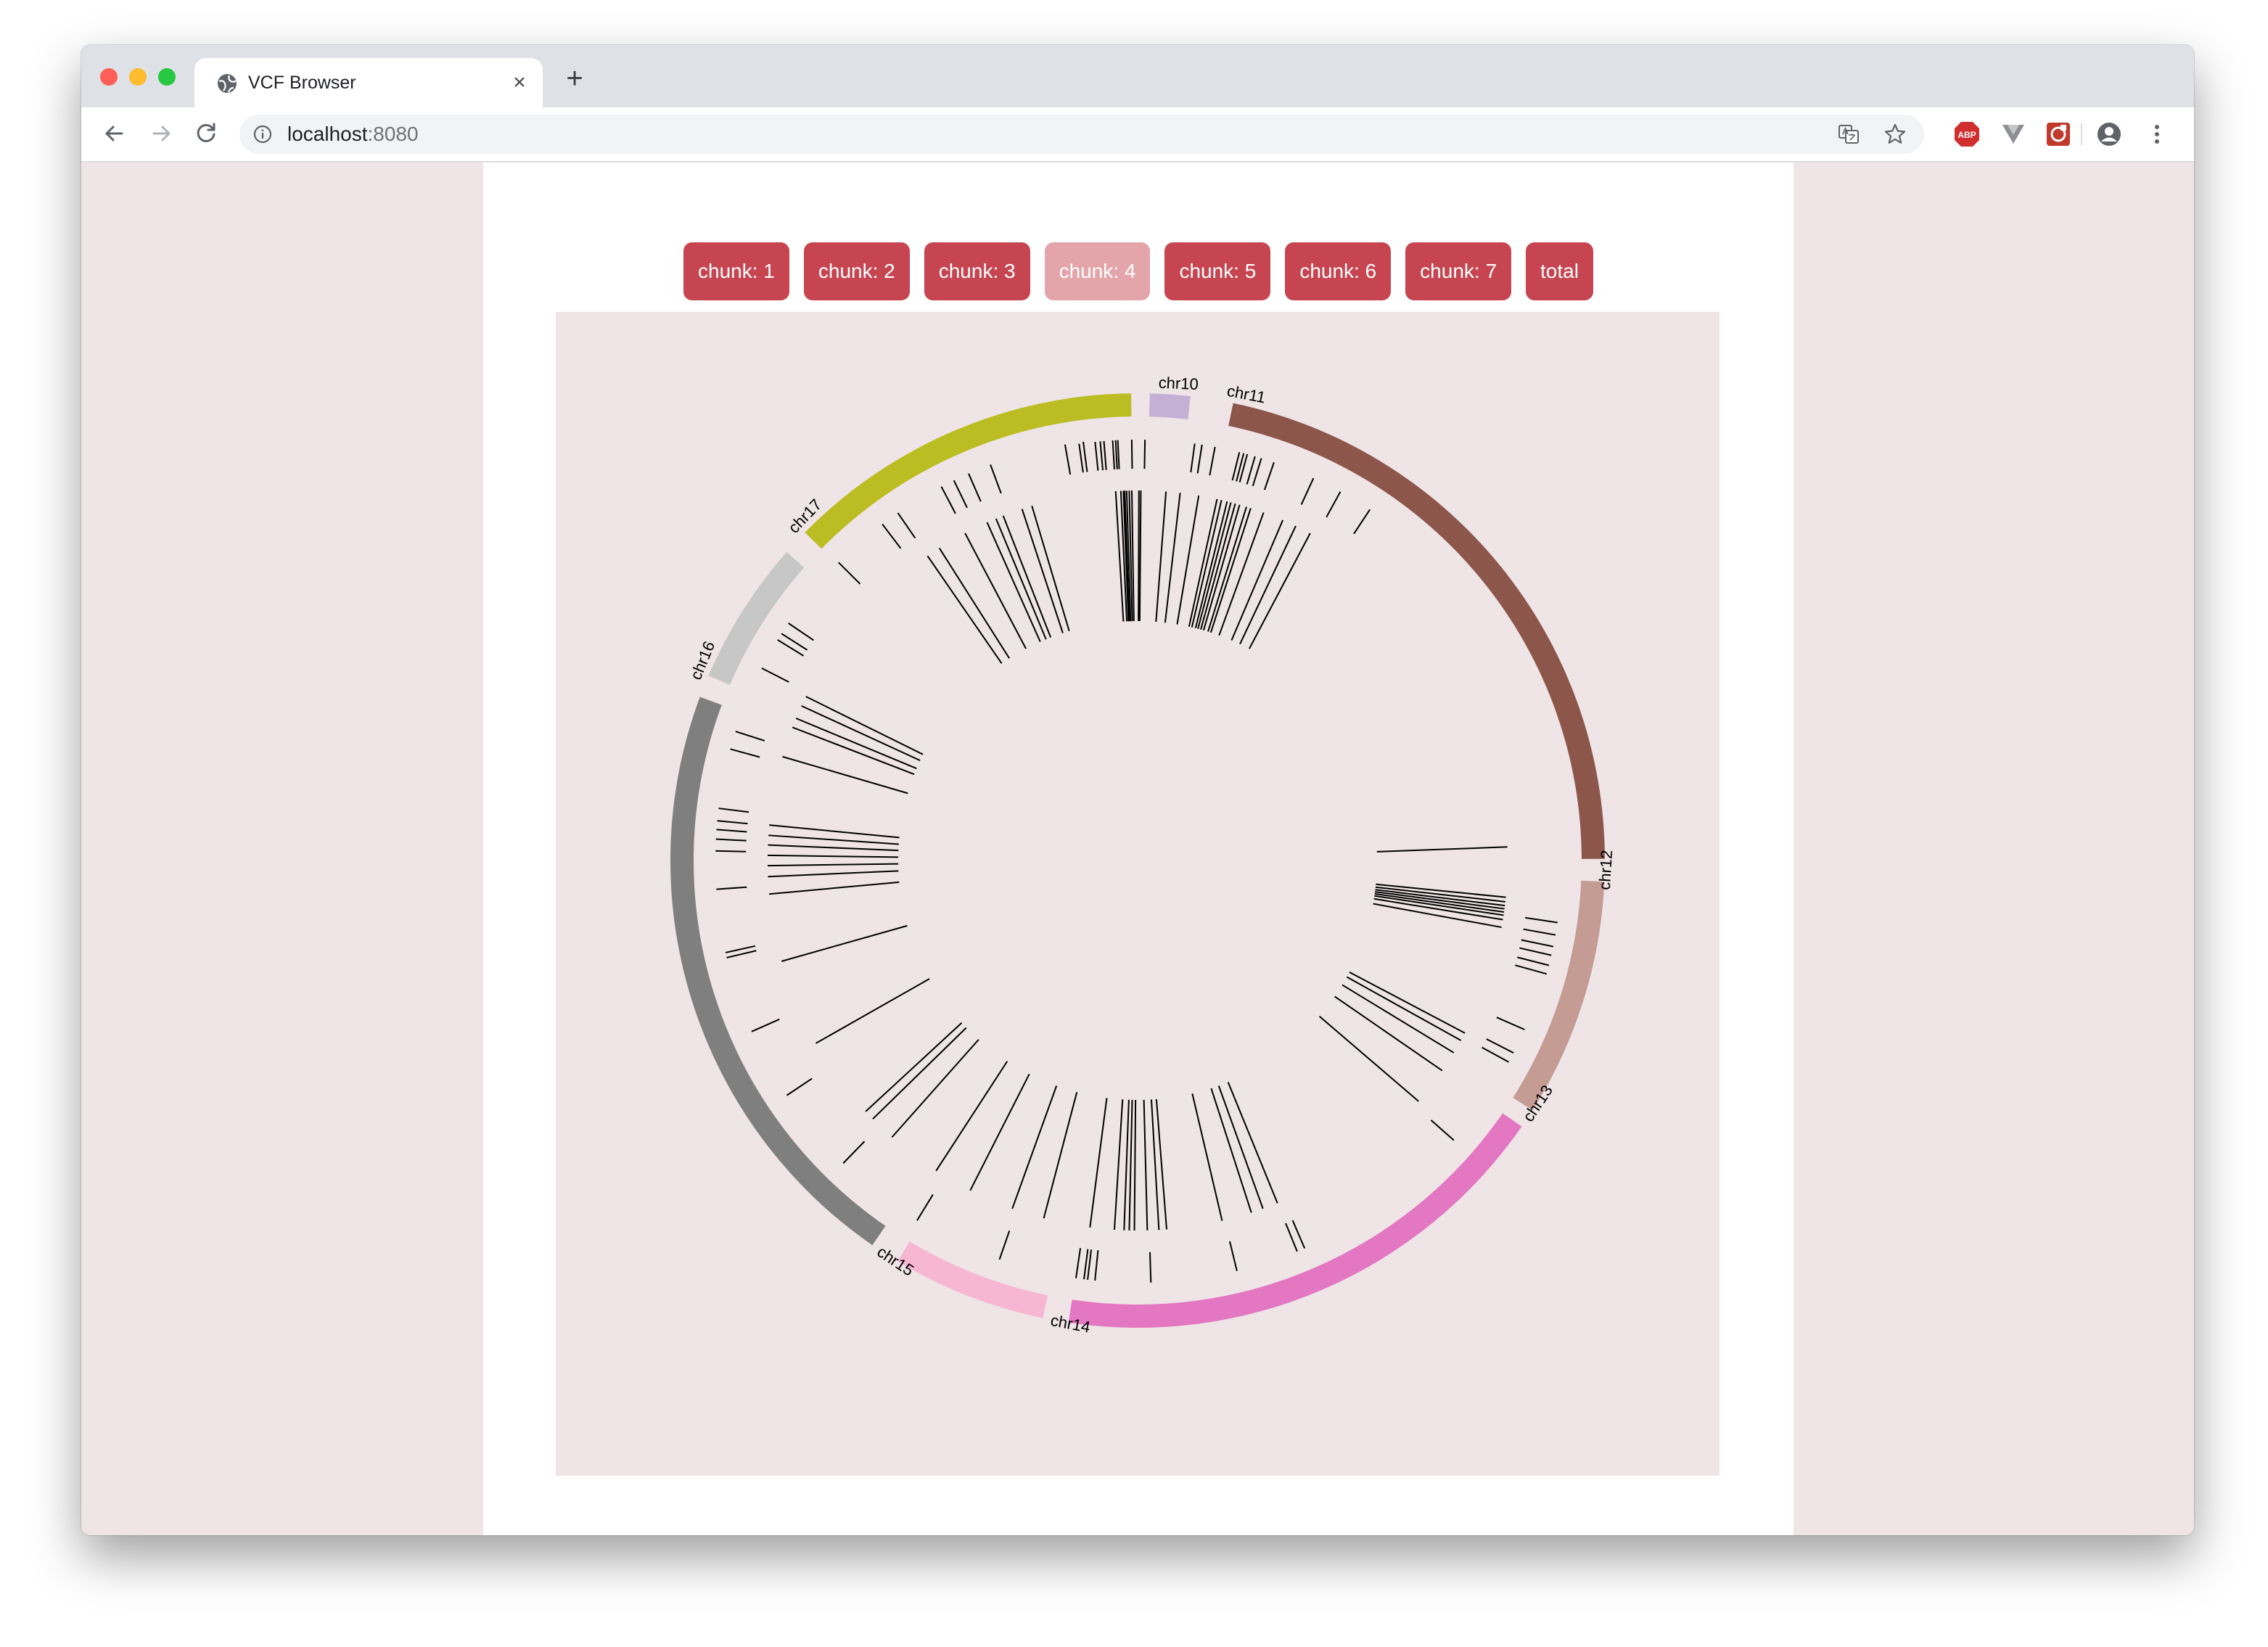 The width and height of the screenshot is (2268, 1647). I want to click on profile-icon, so click(2109, 134).